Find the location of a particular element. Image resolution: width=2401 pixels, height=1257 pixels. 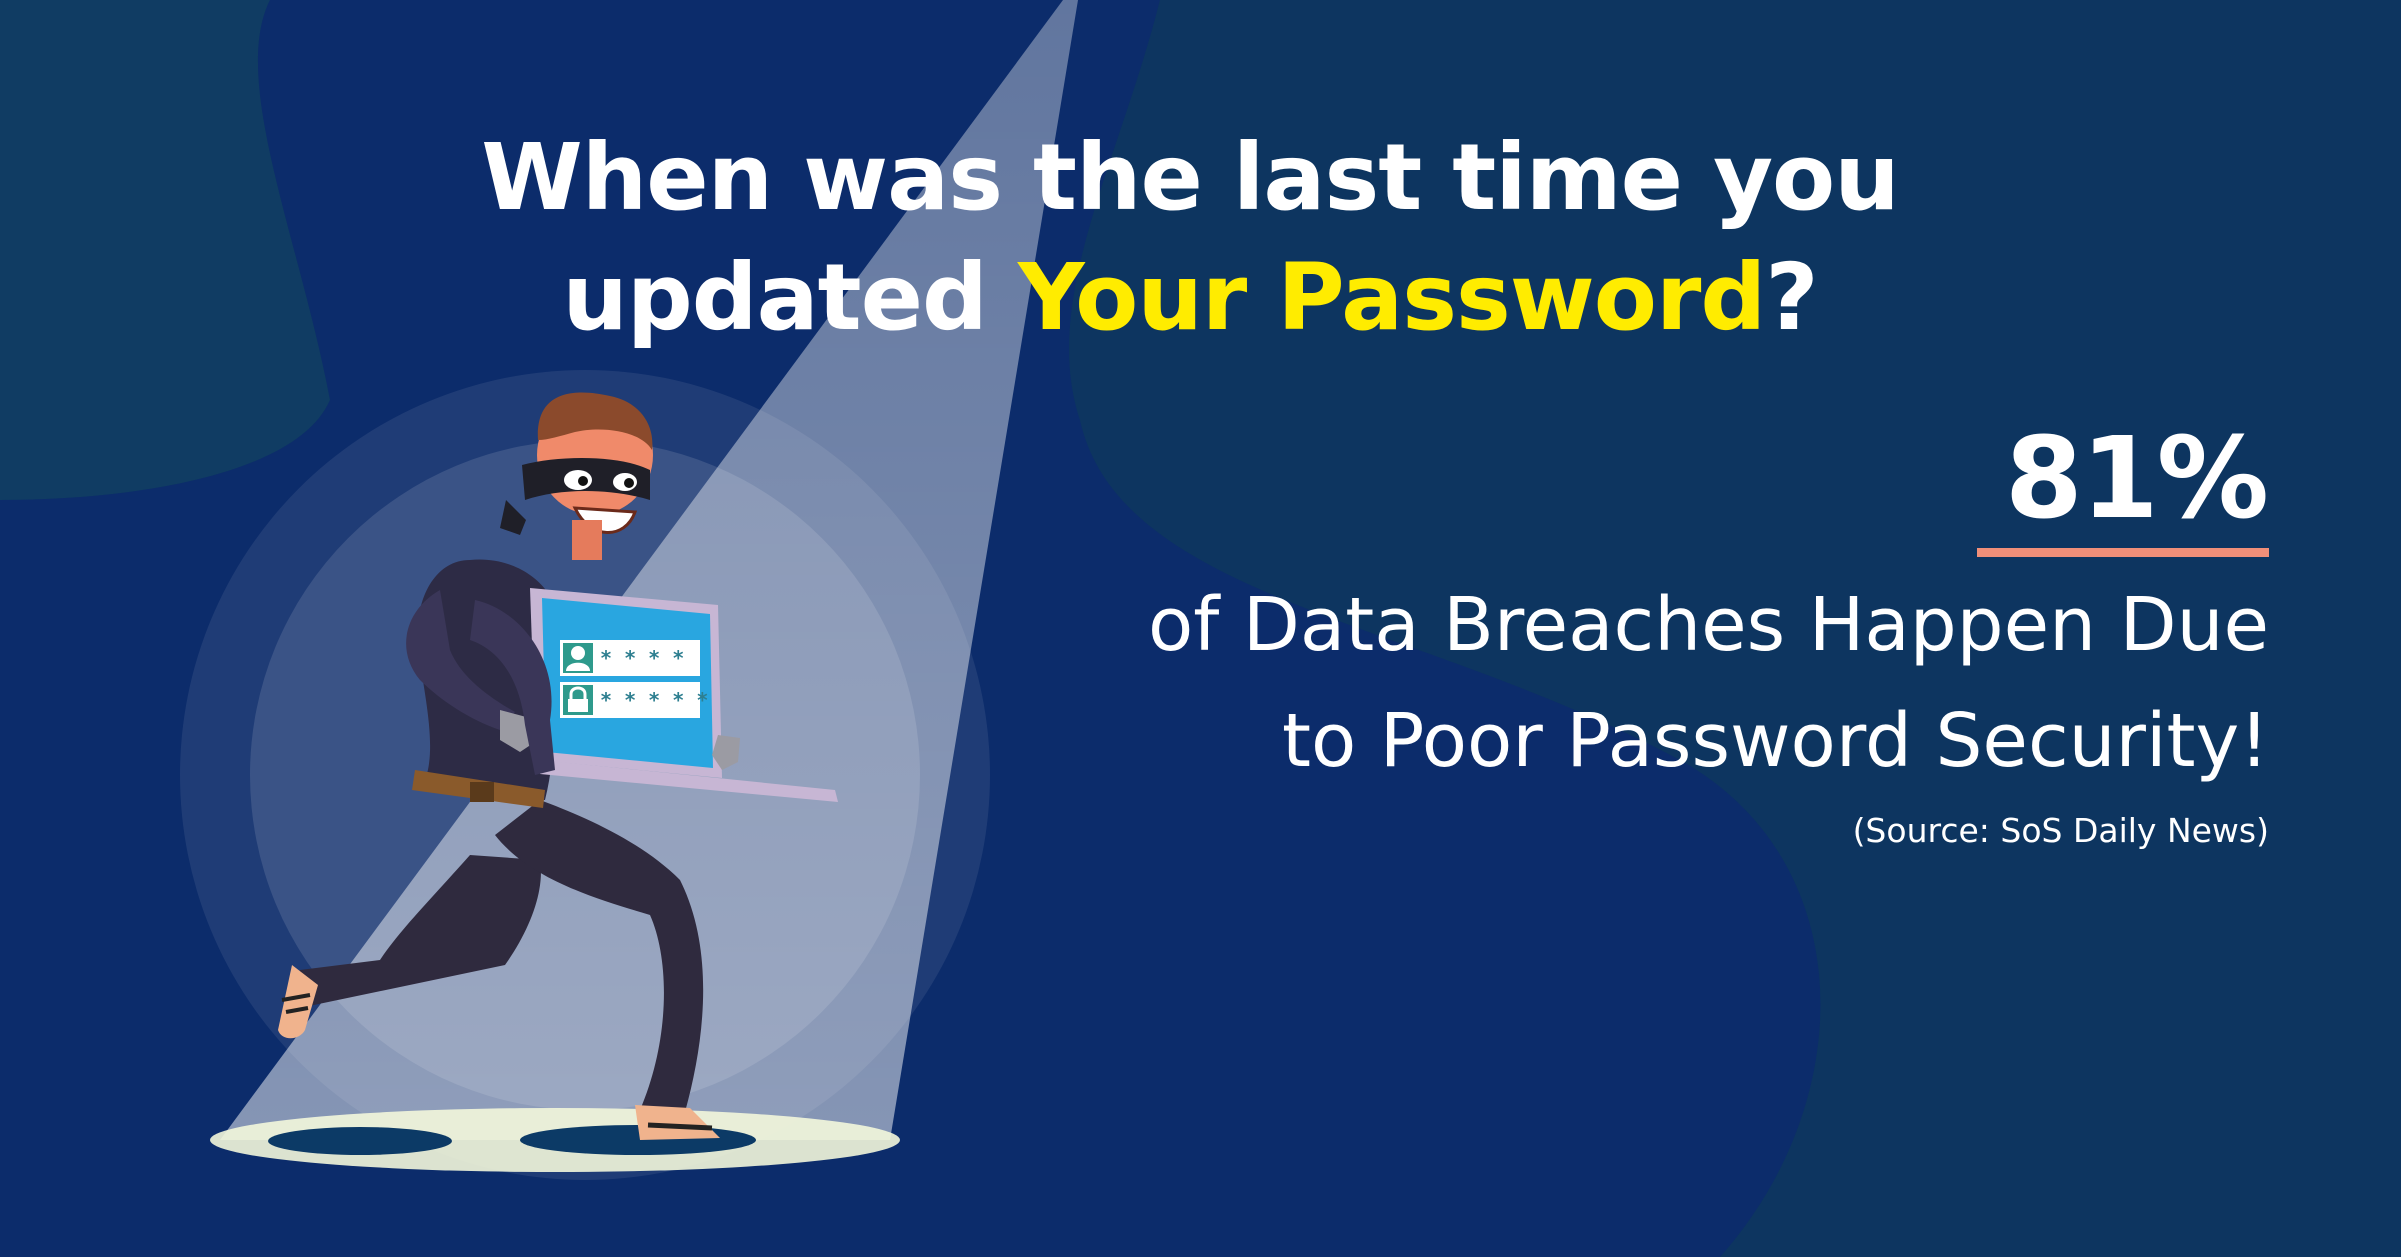

headline-suffix: ? is located at coordinates (1791, 297).